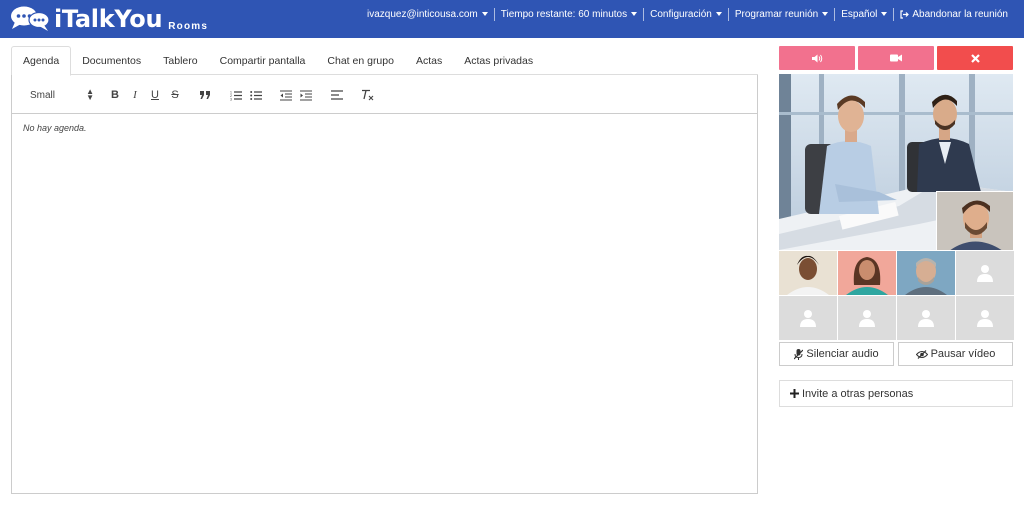  I want to click on logo: iTalkYou Rooms, so click(109, 19).